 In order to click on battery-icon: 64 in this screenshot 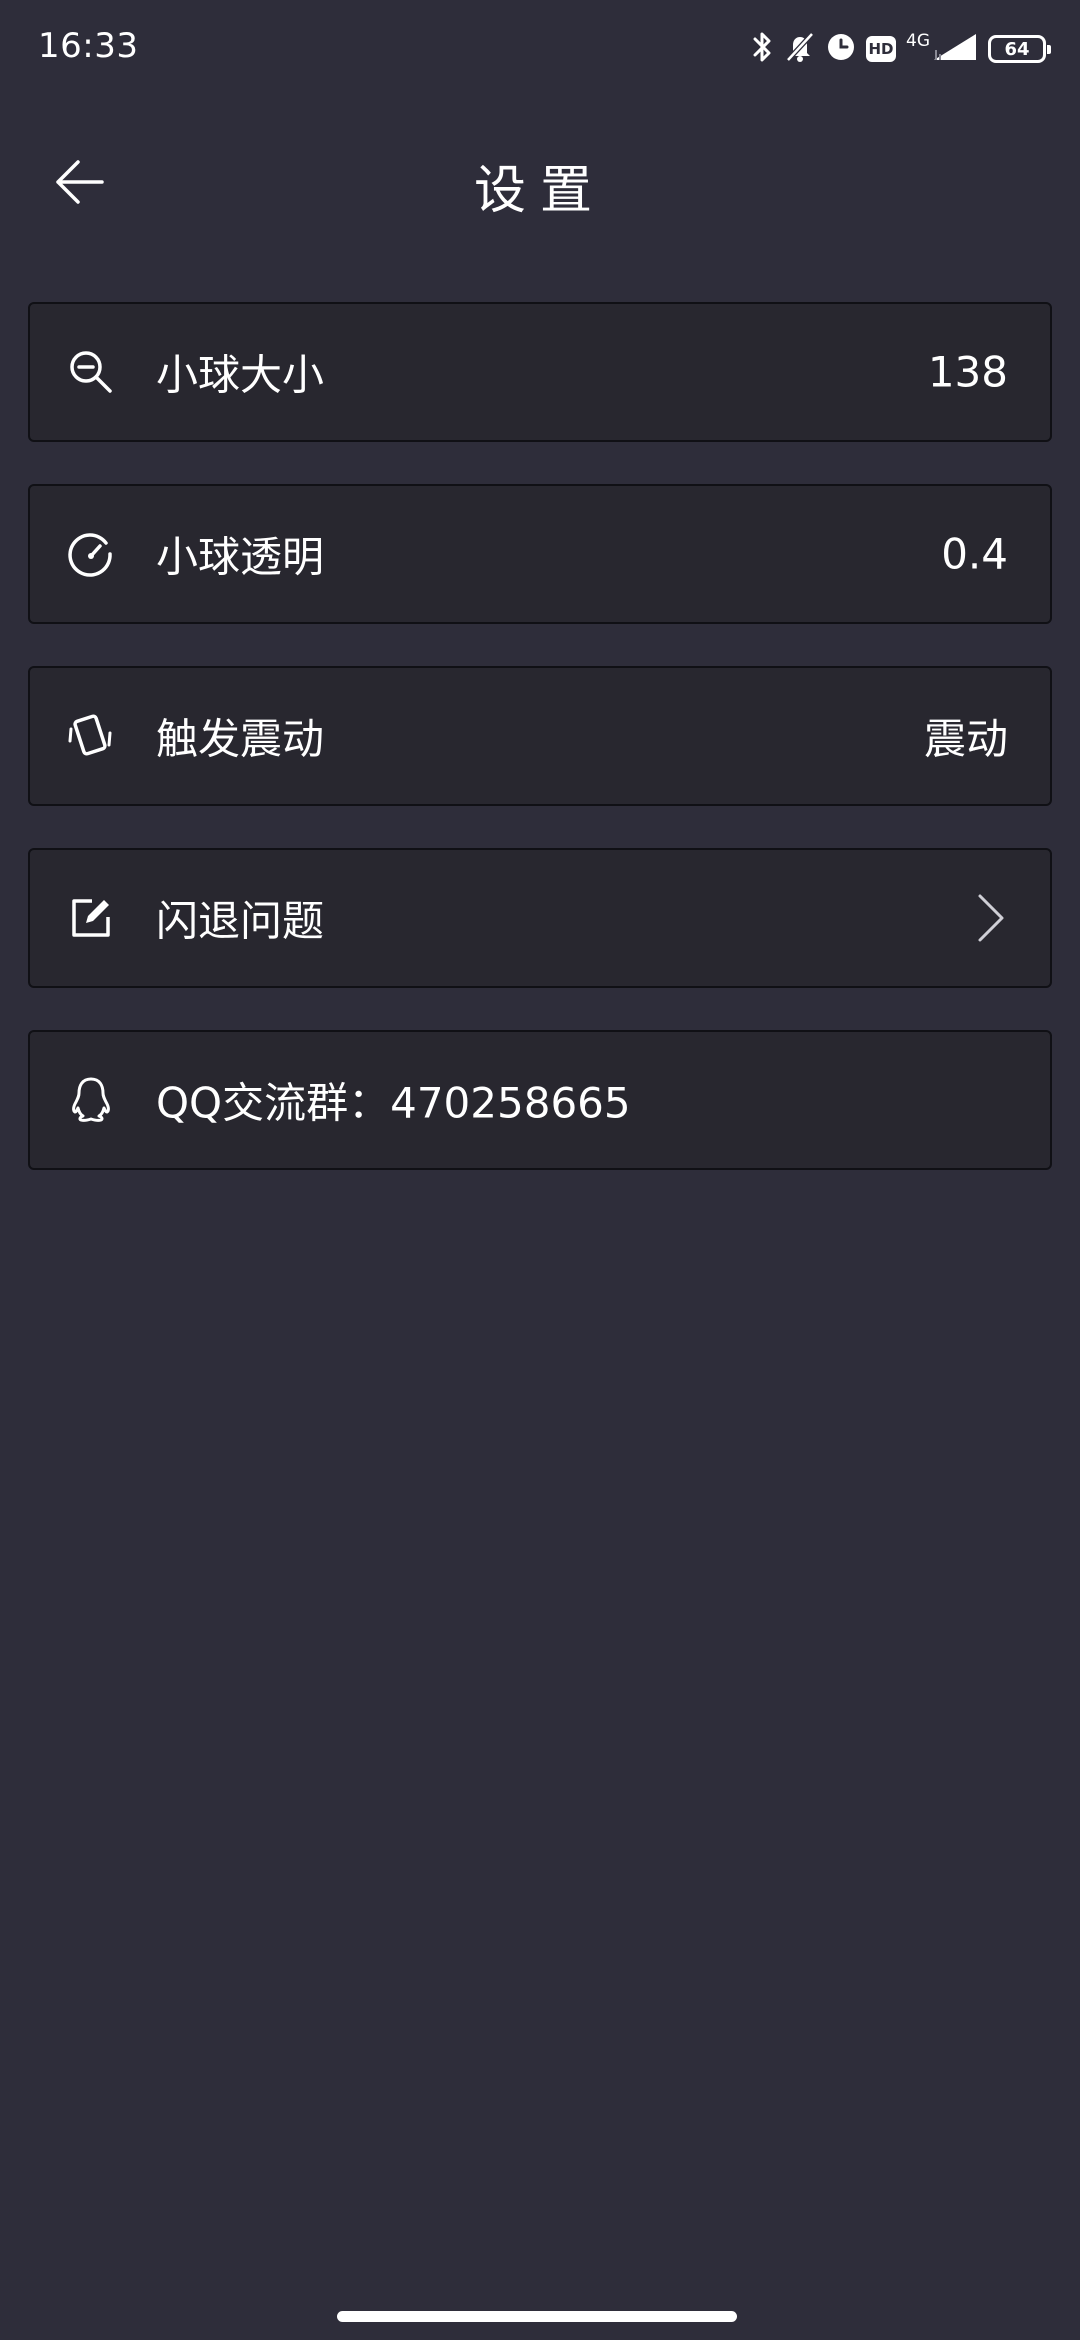, I will do `click(1019, 49)`.